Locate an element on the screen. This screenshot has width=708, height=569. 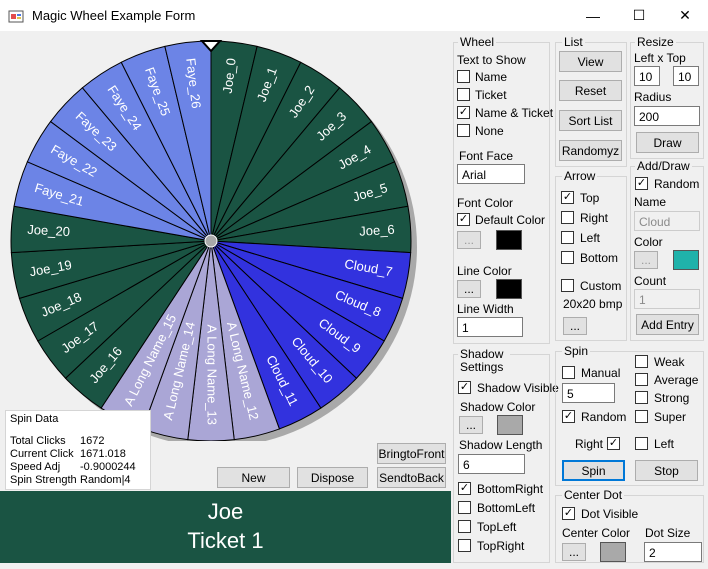
strong-checkbox is located at coordinates (641, 397).